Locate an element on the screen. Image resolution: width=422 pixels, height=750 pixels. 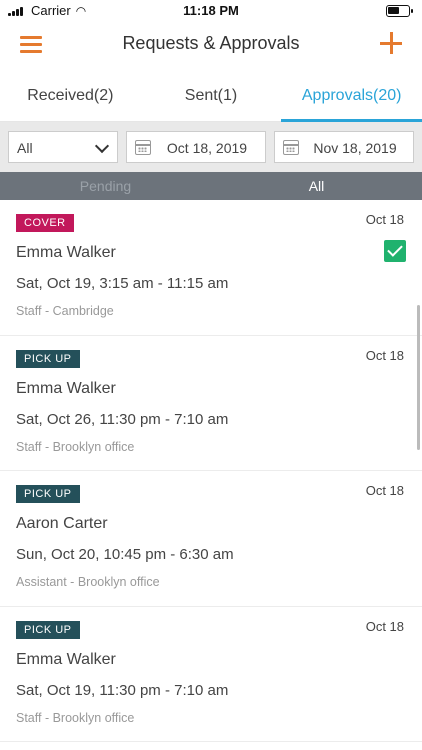
scrollbar is located at coordinates (418, 377).